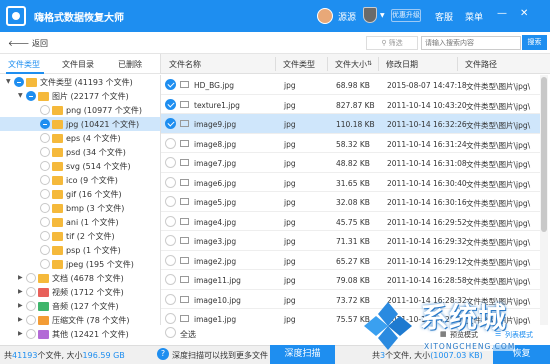  What do you see at coordinates (544, 154) in the screenshot?
I see `scrollbar-thumb` at bounding box center [544, 154].